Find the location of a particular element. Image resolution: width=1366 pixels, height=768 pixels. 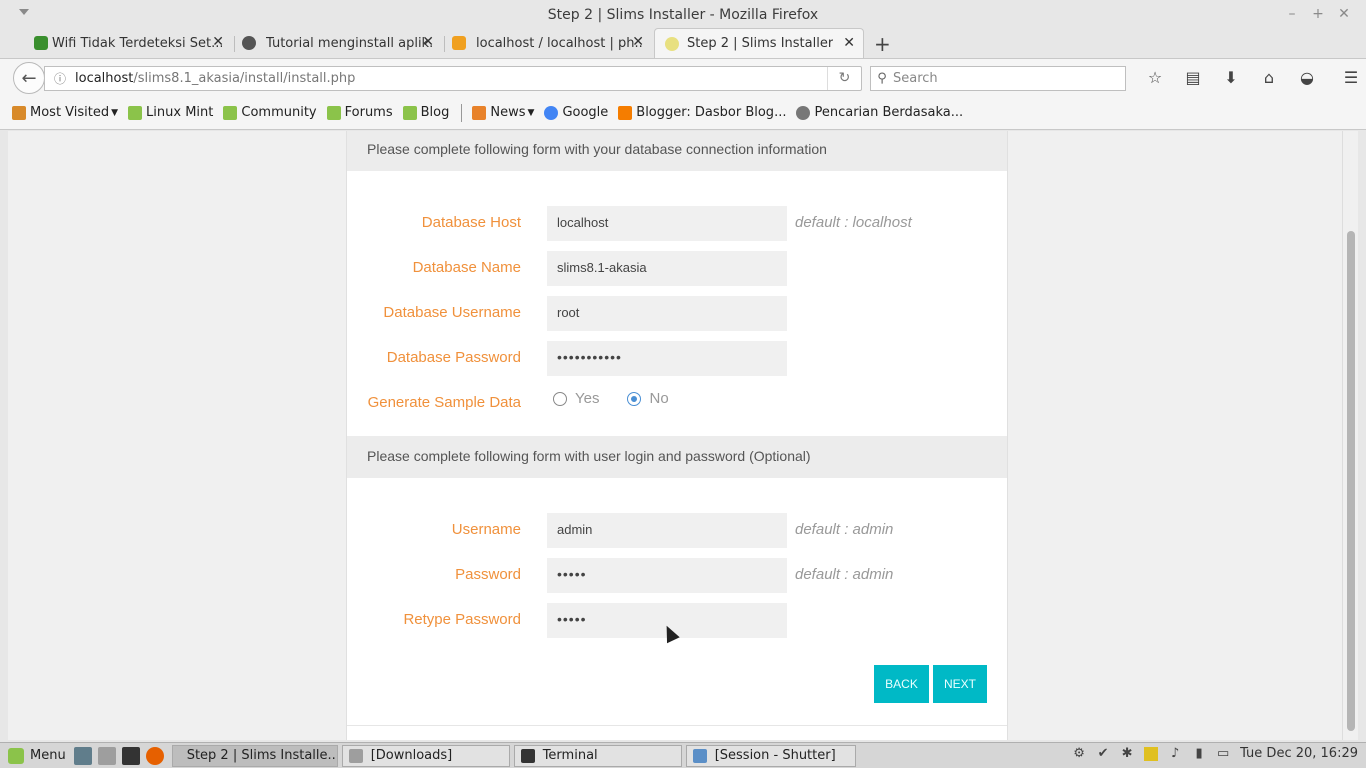

bookmark-google: Google is located at coordinates (576, 112).